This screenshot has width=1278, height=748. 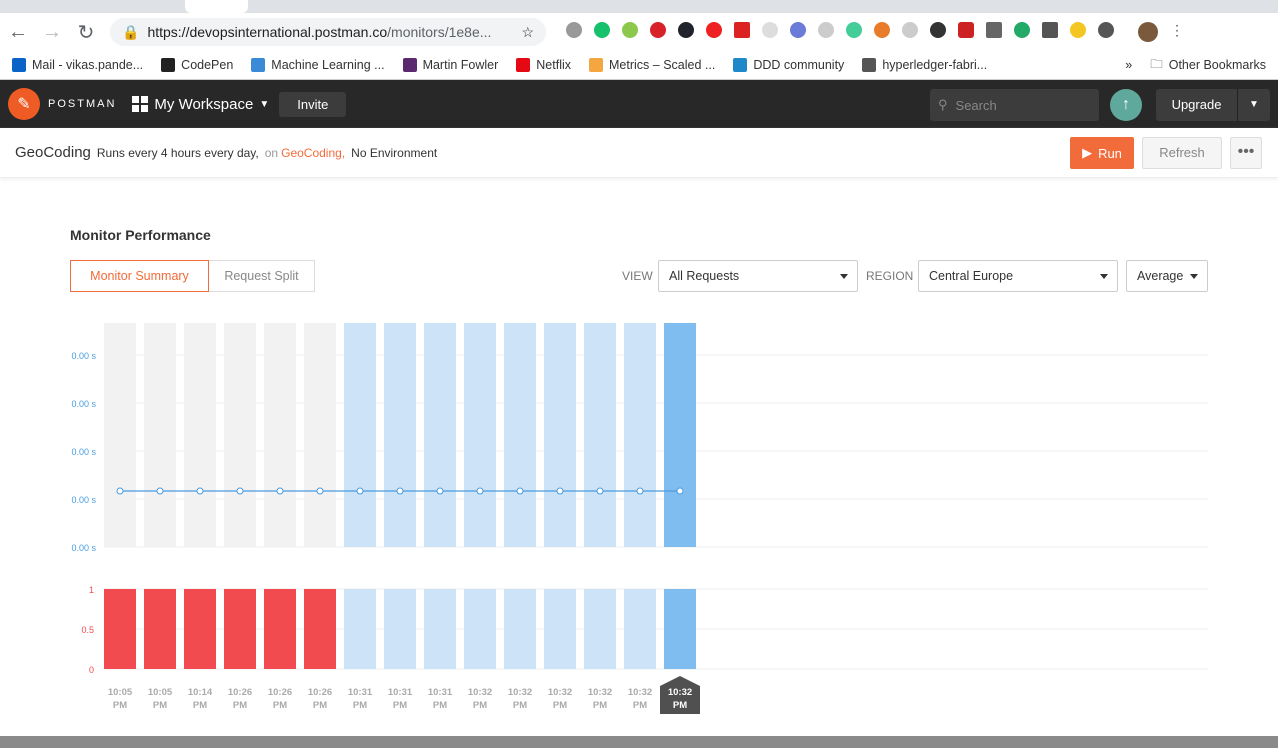 What do you see at coordinates (1167, 276) in the screenshot?
I see `metric-select: Average` at bounding box center [1167, 276].